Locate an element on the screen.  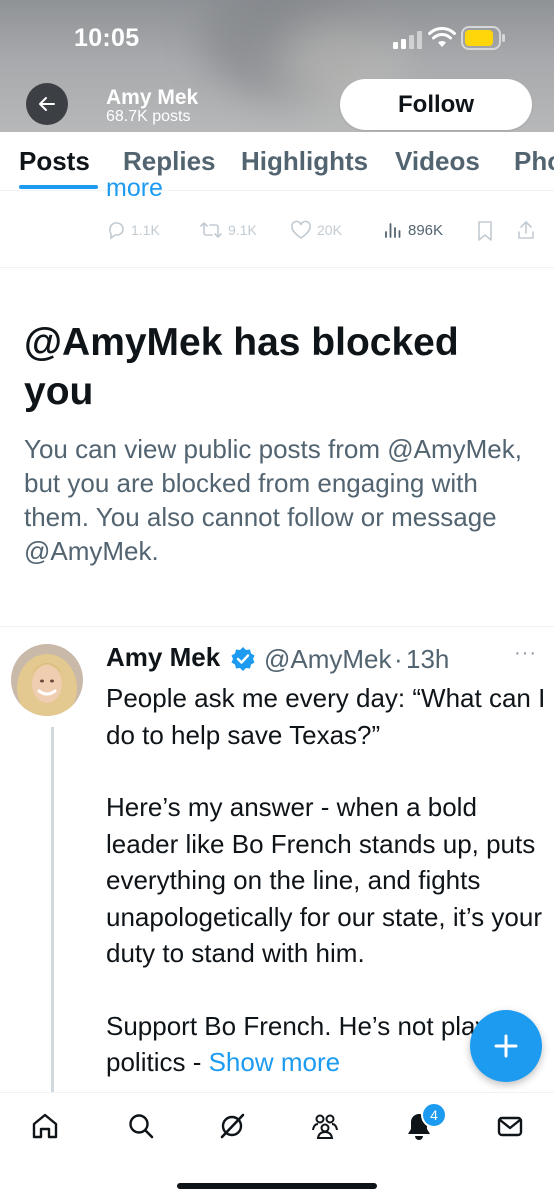
home-icon is located at coordinates (45, 1126).